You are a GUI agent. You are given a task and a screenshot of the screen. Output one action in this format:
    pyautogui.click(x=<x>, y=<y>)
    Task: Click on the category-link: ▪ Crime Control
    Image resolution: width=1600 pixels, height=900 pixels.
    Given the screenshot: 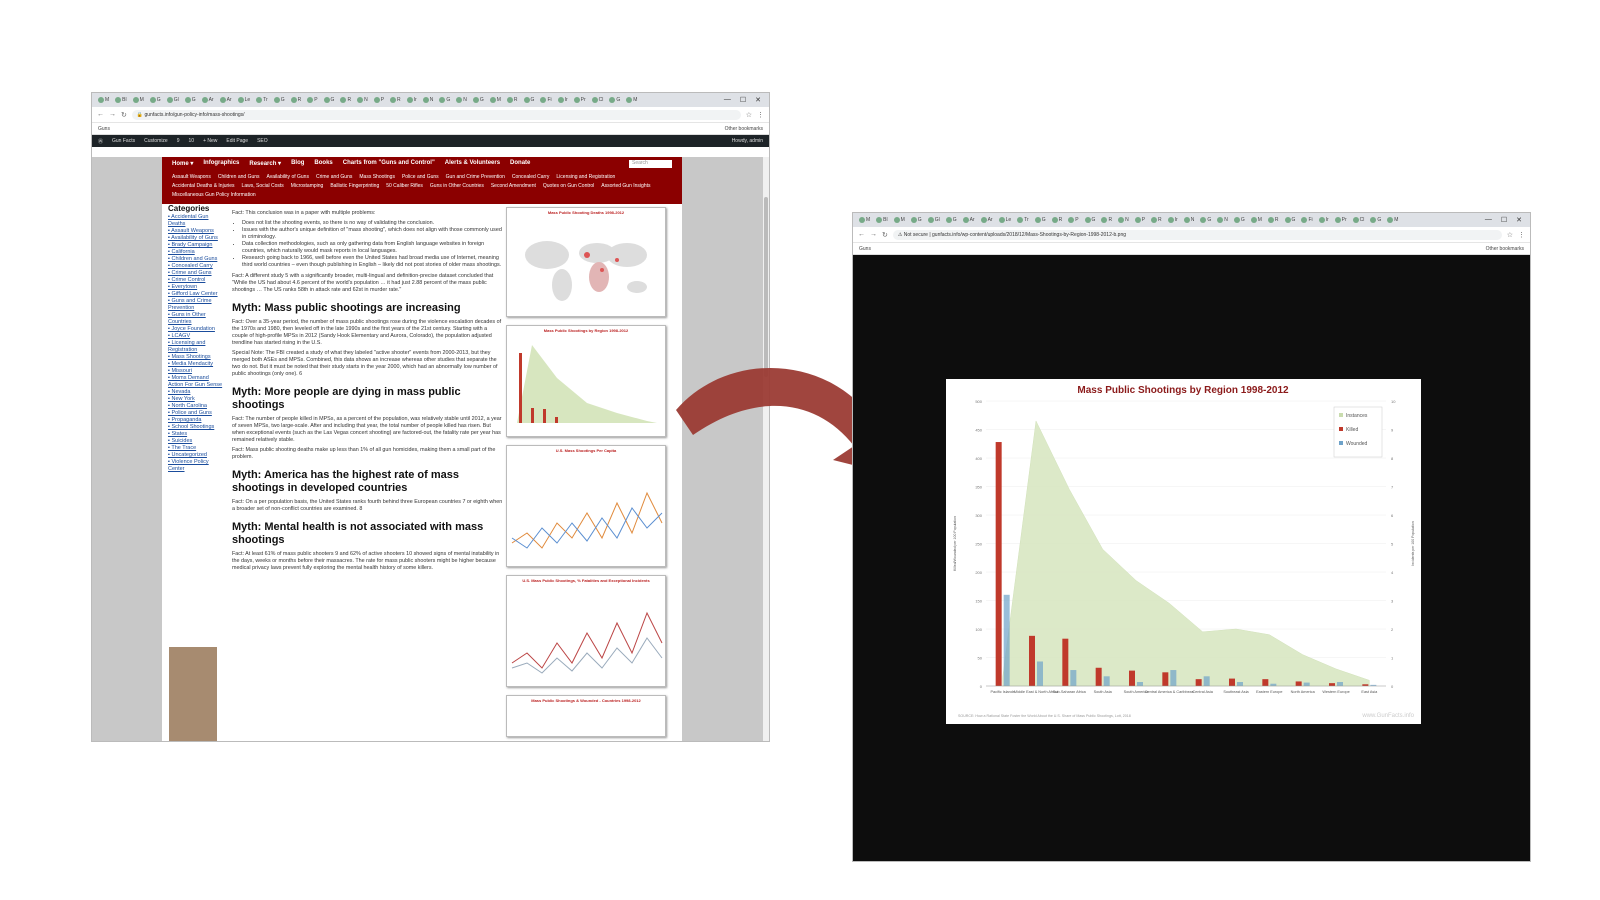 What is the action you would take?
    pyautogui.click(x=195, y=280)
    